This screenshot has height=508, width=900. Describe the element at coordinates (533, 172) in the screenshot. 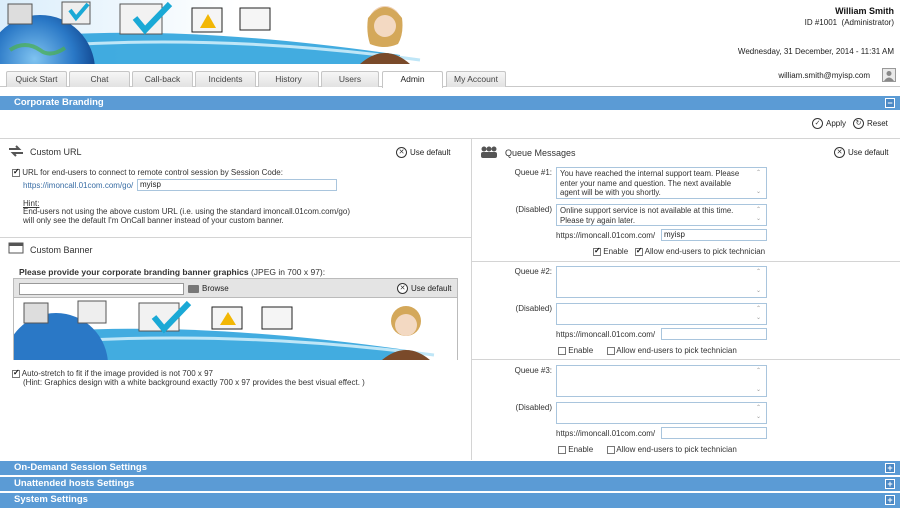

I see `queue-1-label: Queue #1:` at that location.